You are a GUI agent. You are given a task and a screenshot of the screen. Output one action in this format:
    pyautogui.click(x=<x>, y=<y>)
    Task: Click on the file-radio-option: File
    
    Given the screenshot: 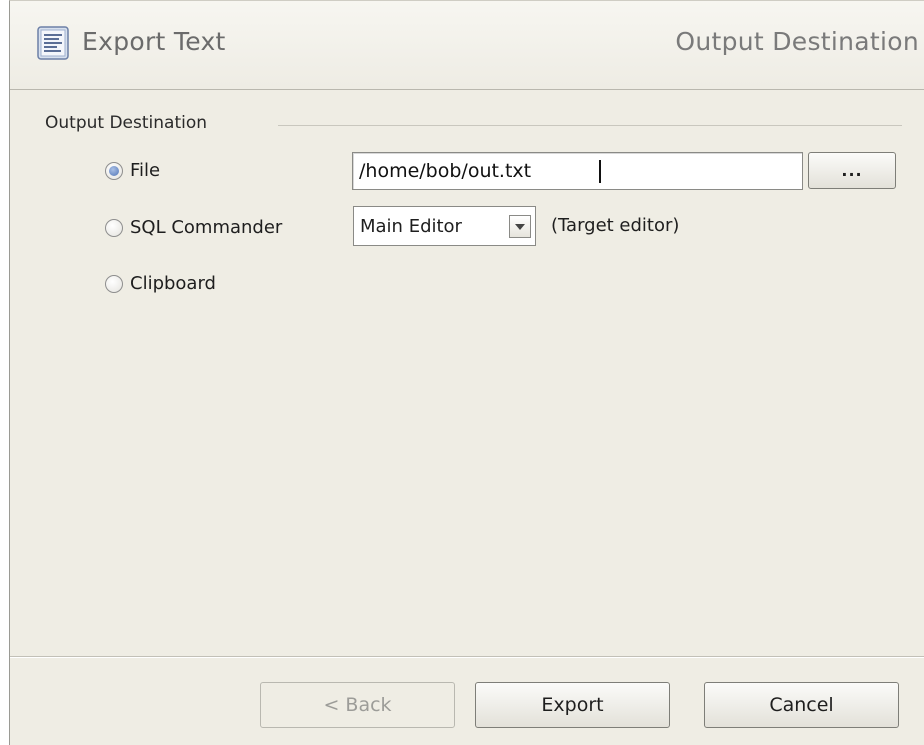 What is the action you would take?
    pyautogui.click(x=132, y=170)
    